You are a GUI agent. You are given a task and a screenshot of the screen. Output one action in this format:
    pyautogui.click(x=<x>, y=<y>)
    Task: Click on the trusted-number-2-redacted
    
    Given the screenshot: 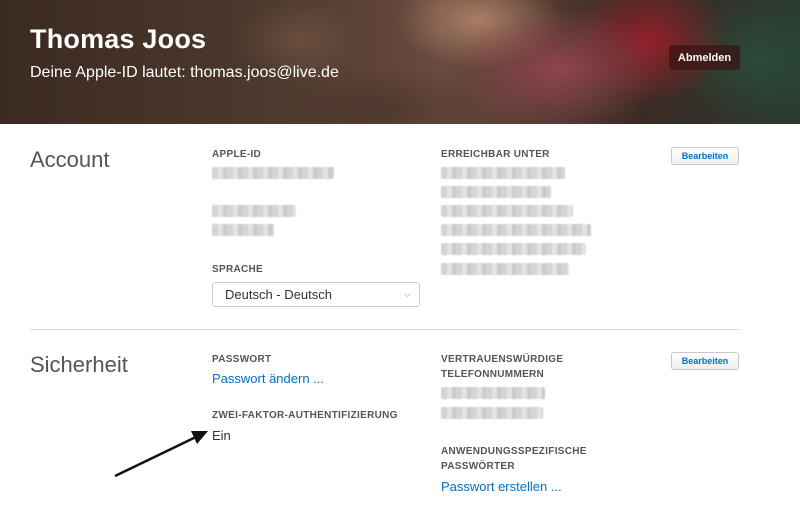 What is the action you would take?
    pyautogui.click(x=492, y=413)
    